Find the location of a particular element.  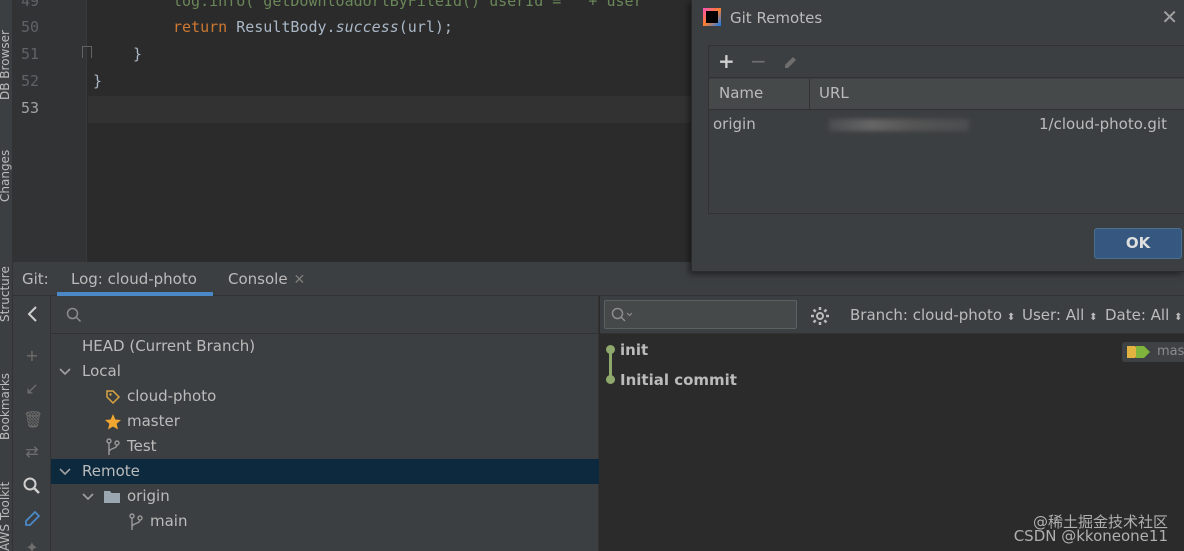

dialog-title: Git Remotes is located at coordinates (776, 18).